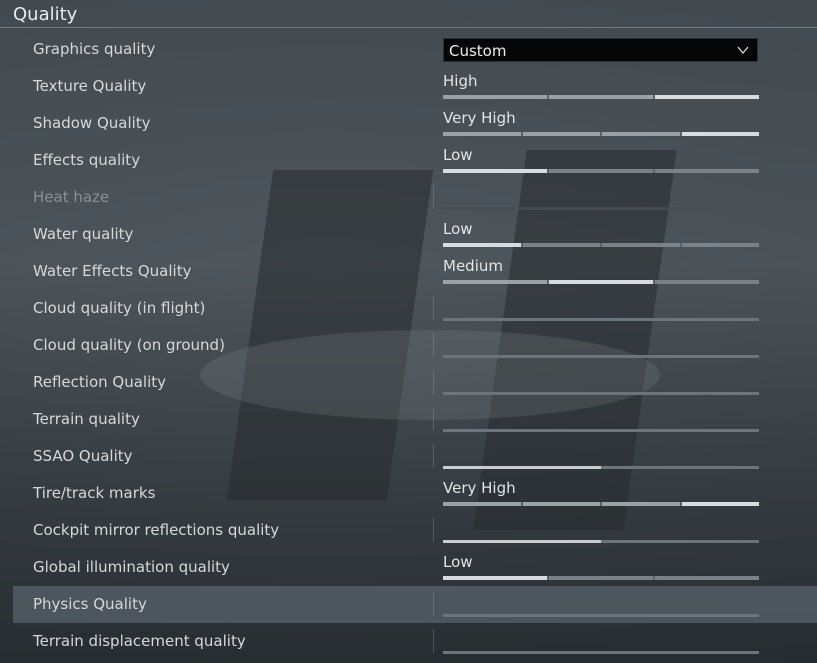 The width and height of the screenshot is (817, 663). I want to click on setting-row: Reflection Quality, so click(415, 382).